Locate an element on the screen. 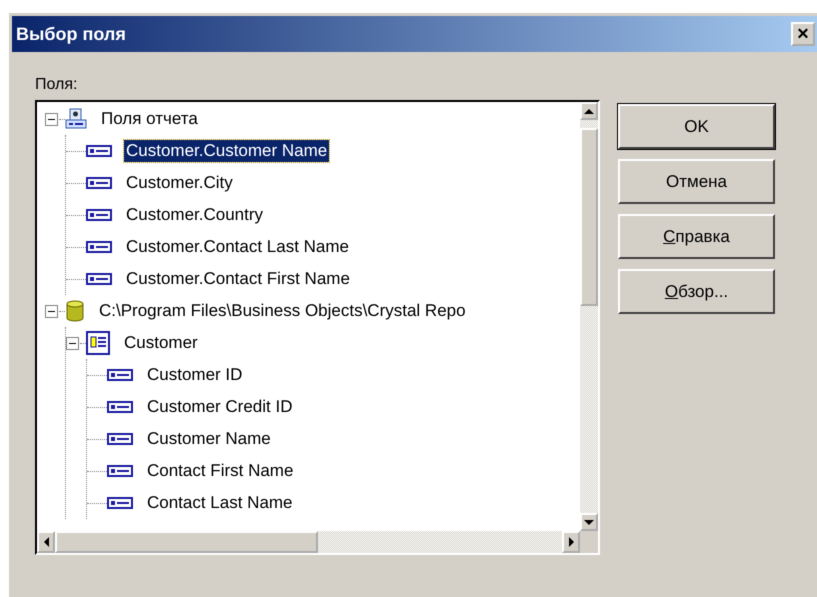 This screenshot has width=817, height=597. tree-item: Customer.Contact Last Name is located at coordinates (237, 247).